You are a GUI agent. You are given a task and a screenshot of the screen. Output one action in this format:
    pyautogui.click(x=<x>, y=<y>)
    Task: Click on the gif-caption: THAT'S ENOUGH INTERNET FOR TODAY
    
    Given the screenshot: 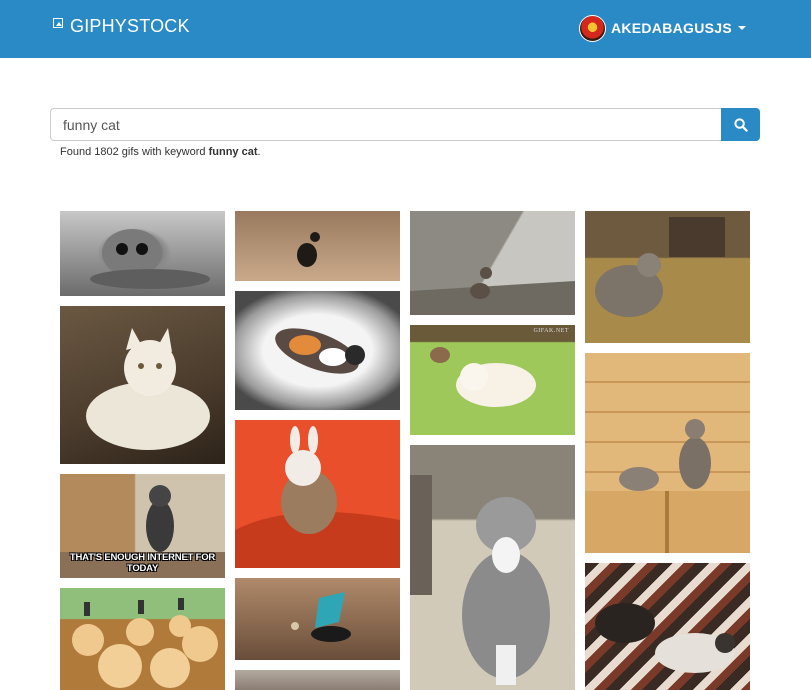 What is the action you would take?
    pyautogui.click(x=142, y=563)
    